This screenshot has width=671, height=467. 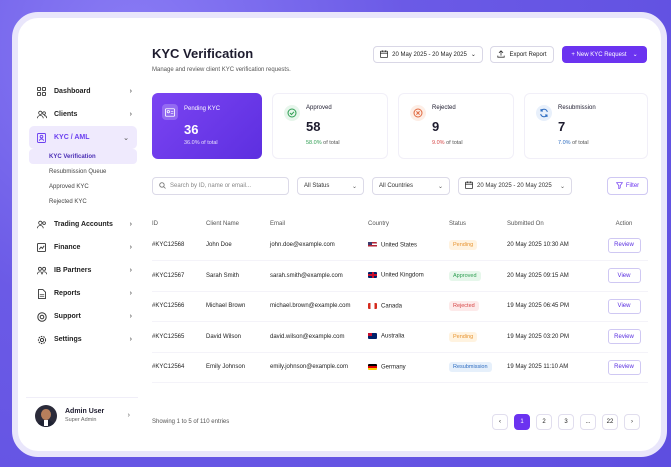 What do you see at coordinates (553, 224) in the screenshot?
I see `column-header: Submitted On` at bounding box center [553, 224].